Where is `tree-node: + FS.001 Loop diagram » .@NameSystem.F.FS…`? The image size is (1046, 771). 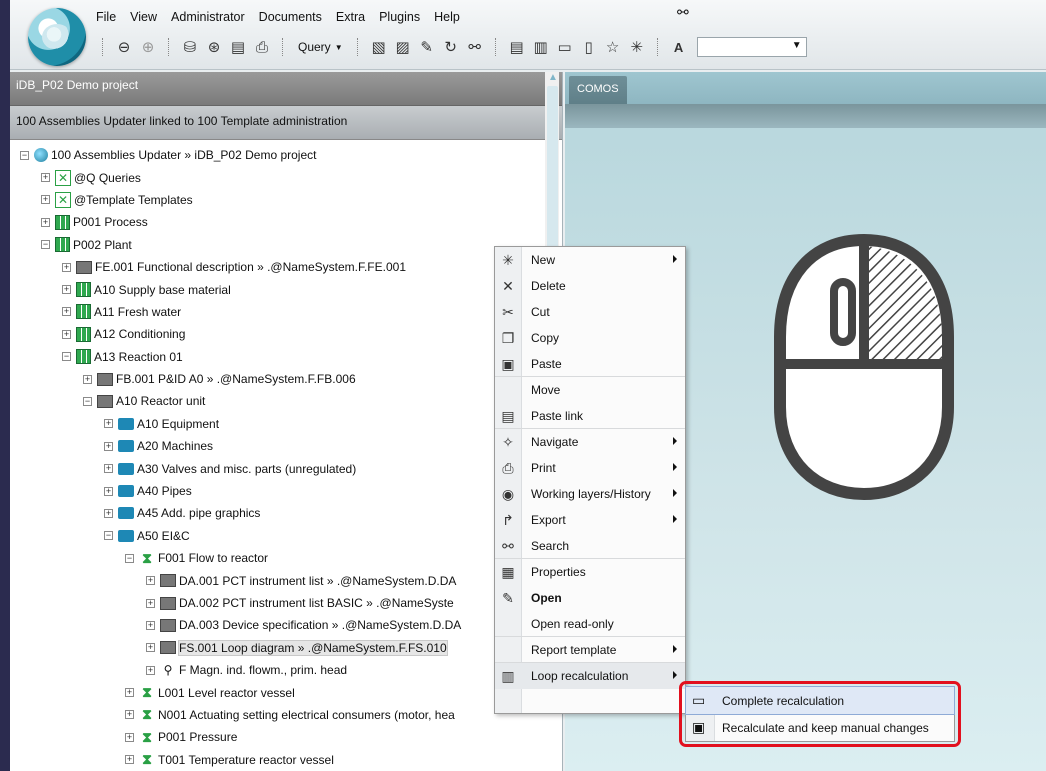 tree-node: + FS.001 Loop diagram » .@NameSystem.F.FS… is located at coordinates (272, 648).